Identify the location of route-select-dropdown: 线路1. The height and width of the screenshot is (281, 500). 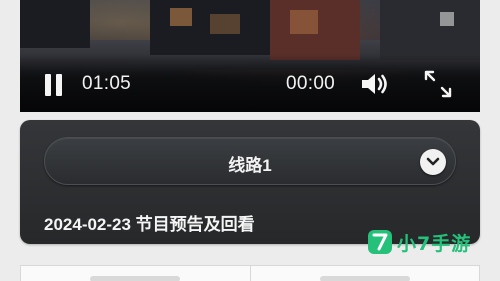
(250, 161).